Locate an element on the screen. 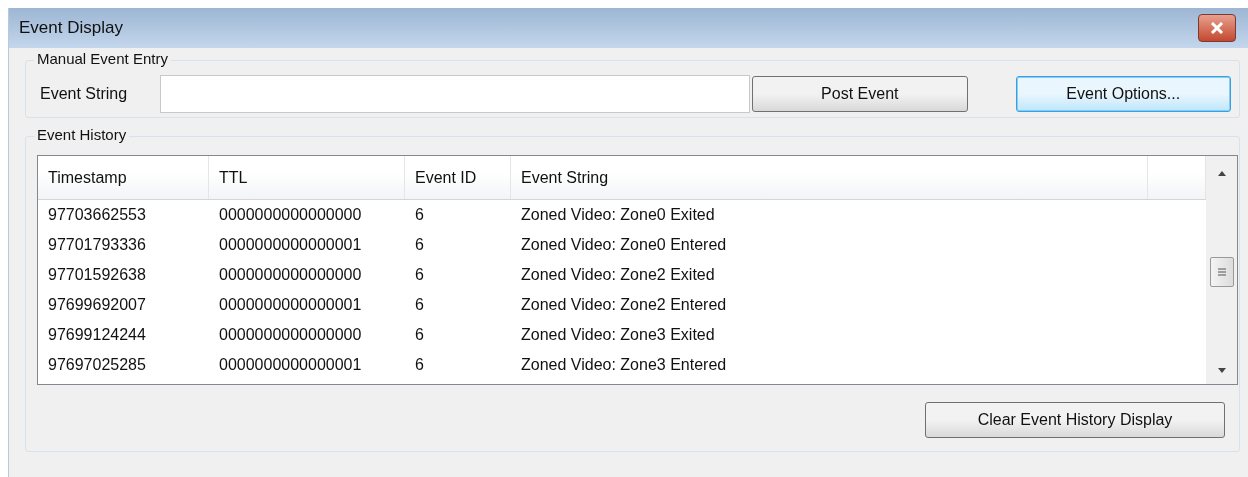 The height and width of the screenshot is (477, 1248). field-label: Event String is located at coordinates (84, 94).